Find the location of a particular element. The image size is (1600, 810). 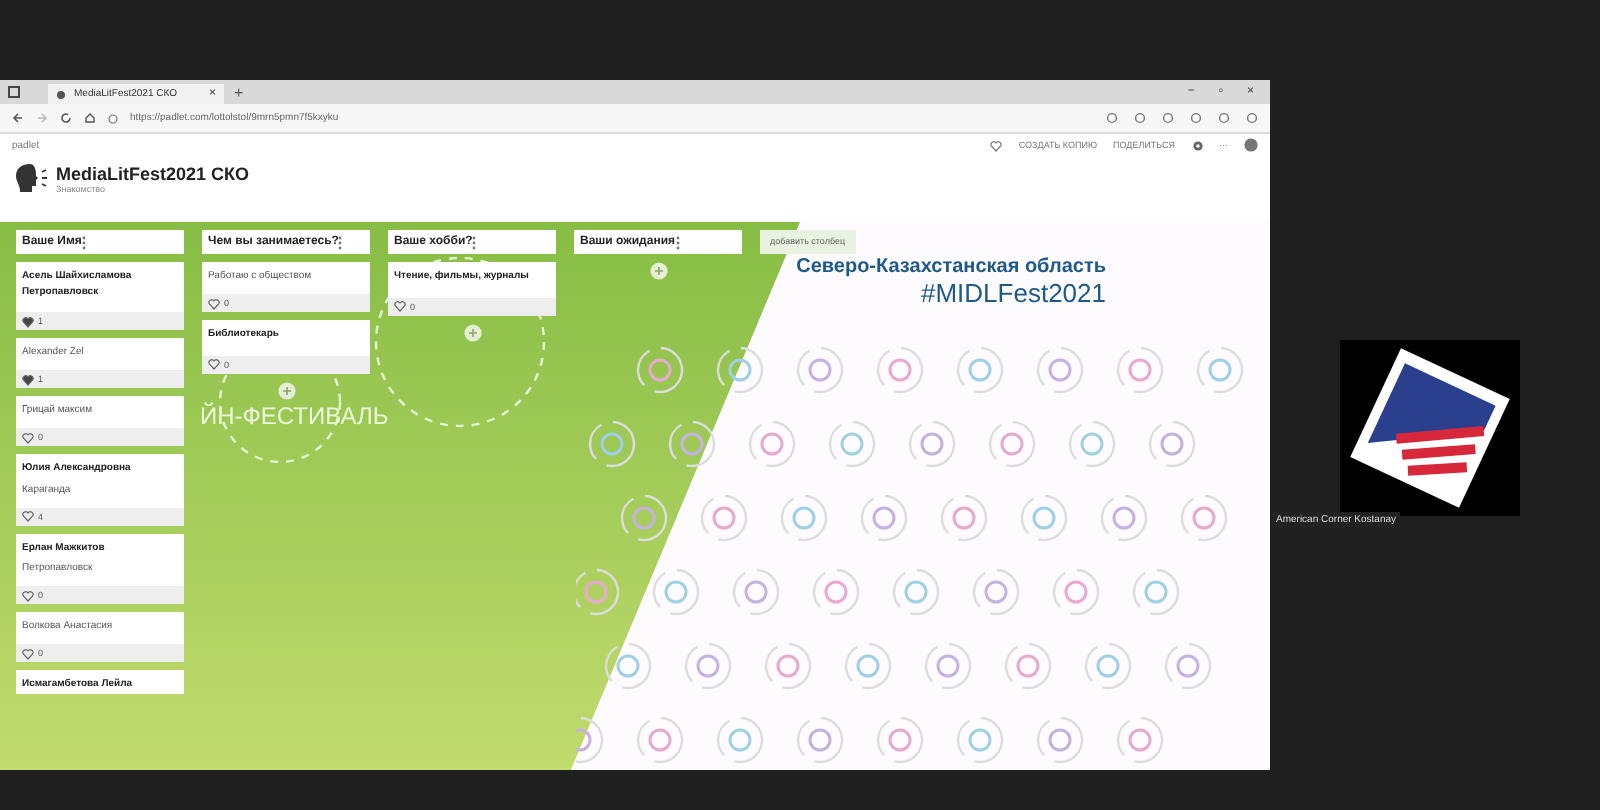

speaking-head-icon is located at coordinates (30, 178).